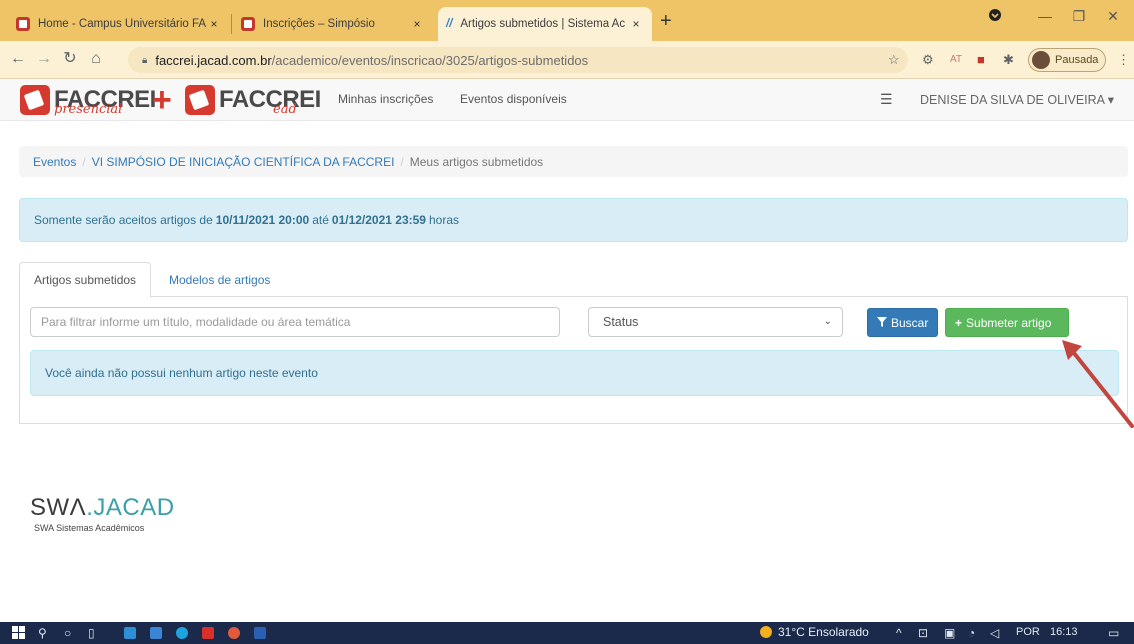 Image resolution: width=1134 pixels, height=644 pixels. Describe the element at coordinates (42, 633) in the screenshot. I see `search-icon: ⚲` at that location.